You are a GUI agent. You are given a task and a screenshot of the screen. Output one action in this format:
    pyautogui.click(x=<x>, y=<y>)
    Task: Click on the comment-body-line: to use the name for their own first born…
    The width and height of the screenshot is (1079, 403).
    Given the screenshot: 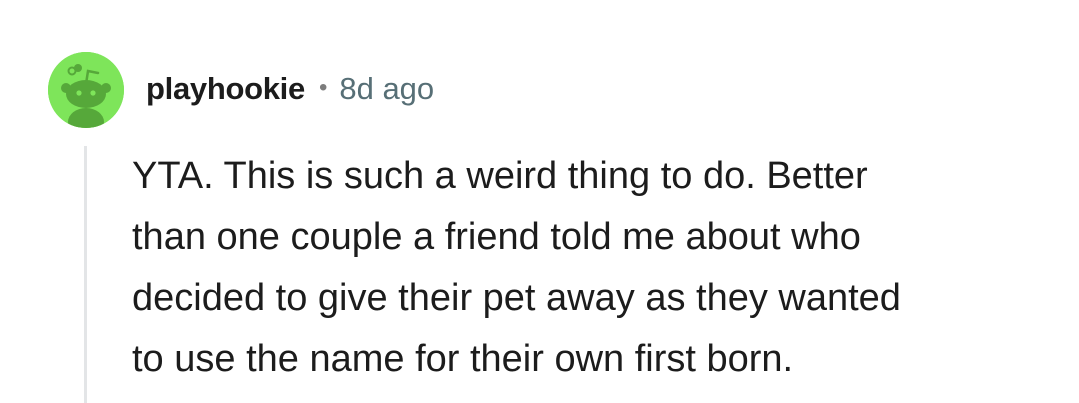 What is the action you would take?
    pyautogui.click(x=463, y=359)
    